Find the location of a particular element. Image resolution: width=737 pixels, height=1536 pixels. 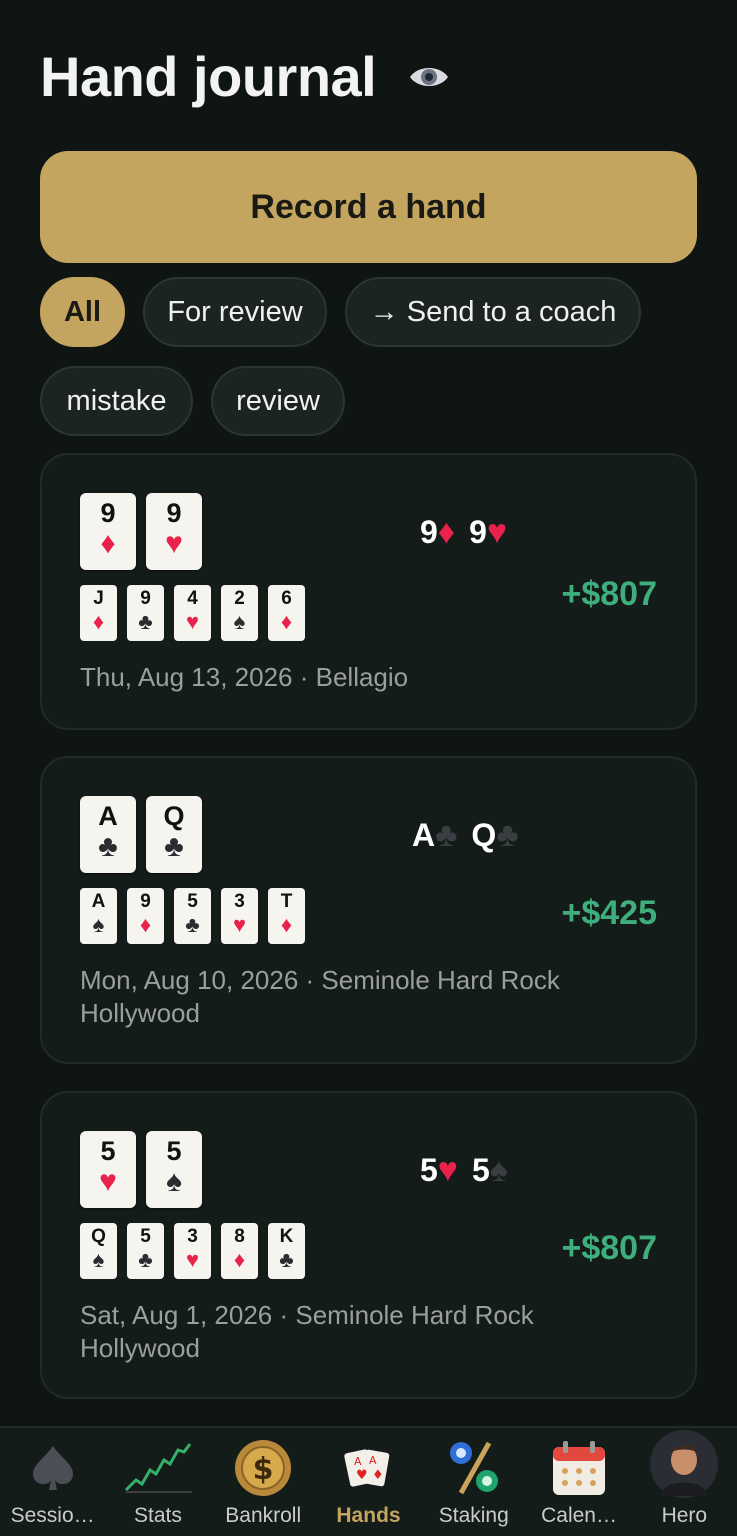

hole-cards: 5 ♥ 5 ♠ is located at coordinates (141, 1169).